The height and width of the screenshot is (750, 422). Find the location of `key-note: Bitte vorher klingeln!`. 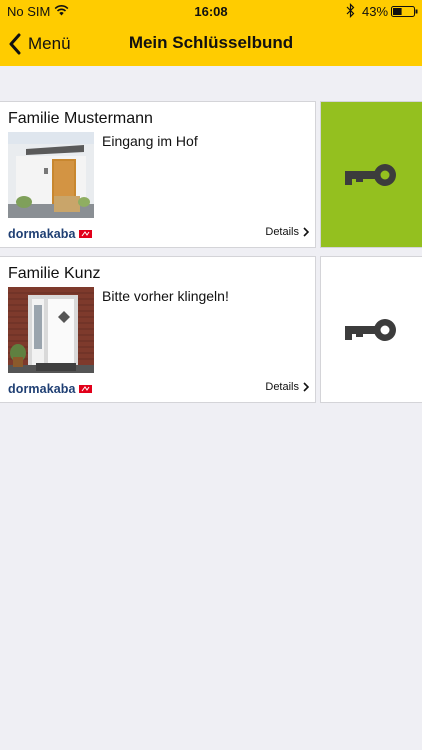

key-note: Bitte vorher klingeln! is located at coordinates (165, 296).